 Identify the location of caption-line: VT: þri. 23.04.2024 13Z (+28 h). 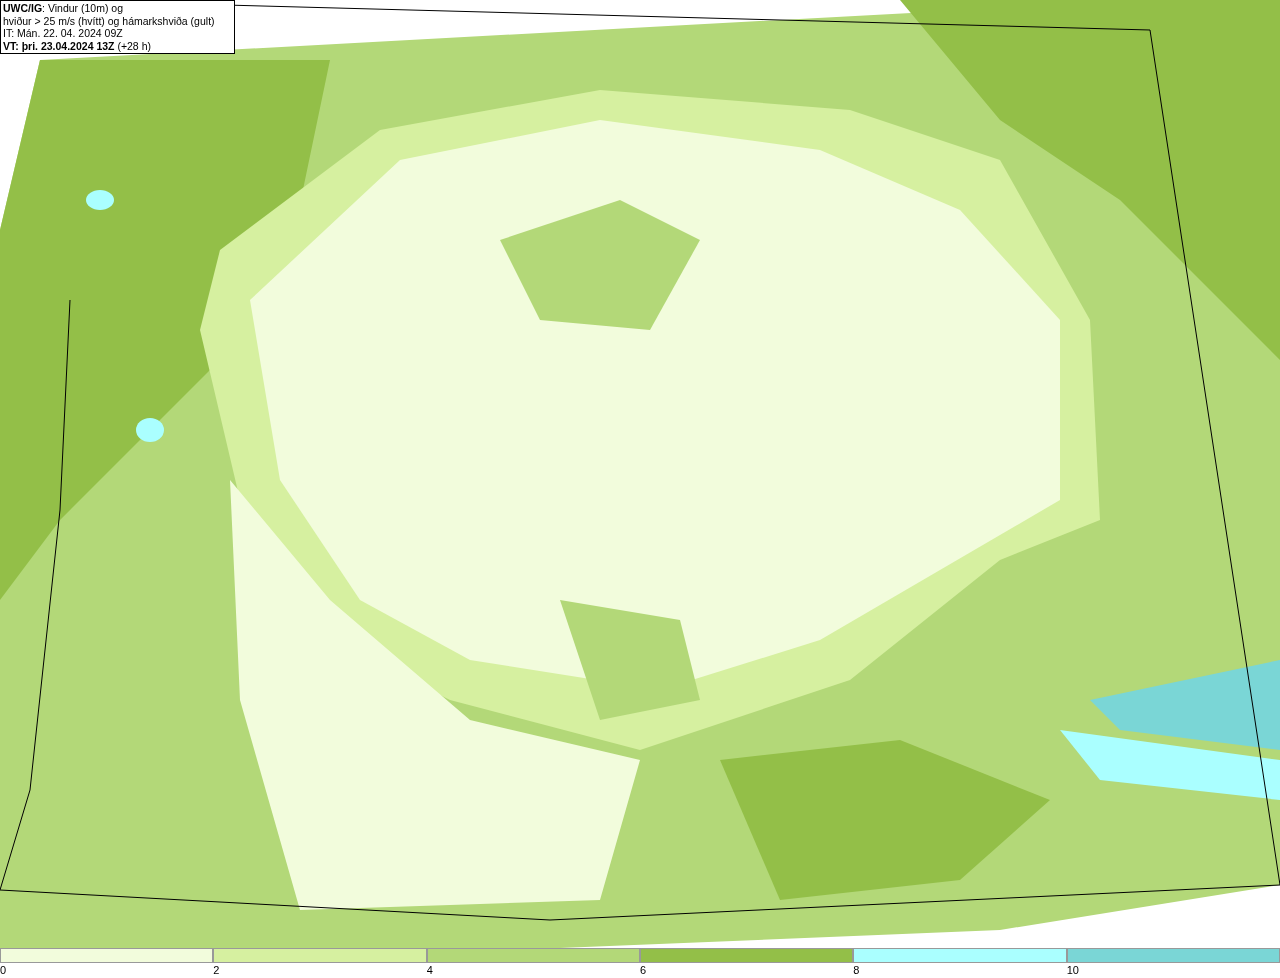
(77, 45).